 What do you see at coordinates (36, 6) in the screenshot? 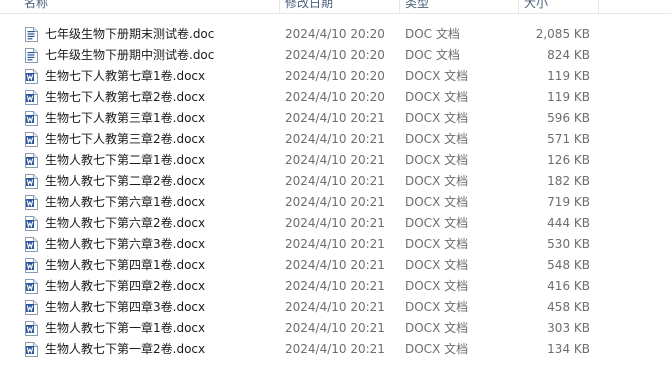
I see `column-header-name: 名称` at bounding box center [36, 6].